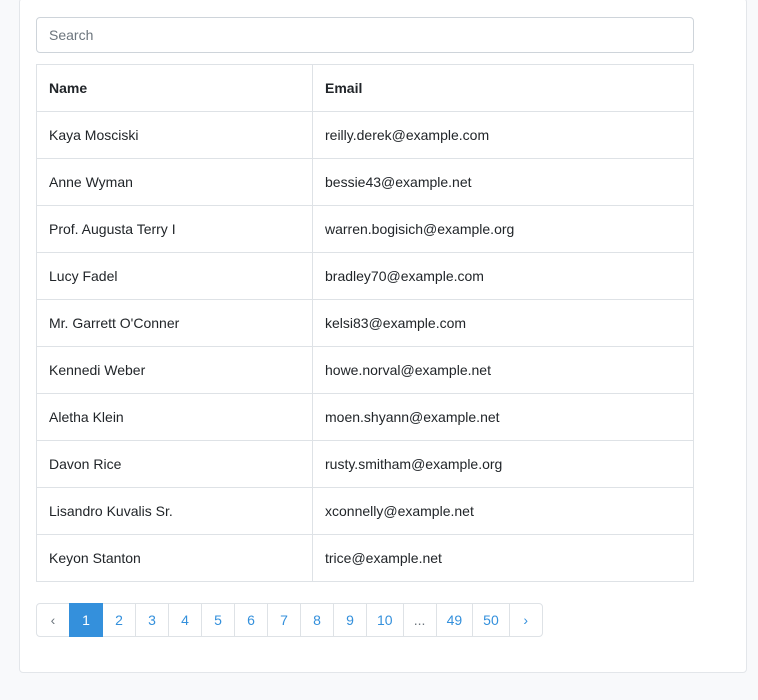 The height and width of the screenshot is (700, 758). I want to click on cell-name: Aletha Klein, so click(174, 417).